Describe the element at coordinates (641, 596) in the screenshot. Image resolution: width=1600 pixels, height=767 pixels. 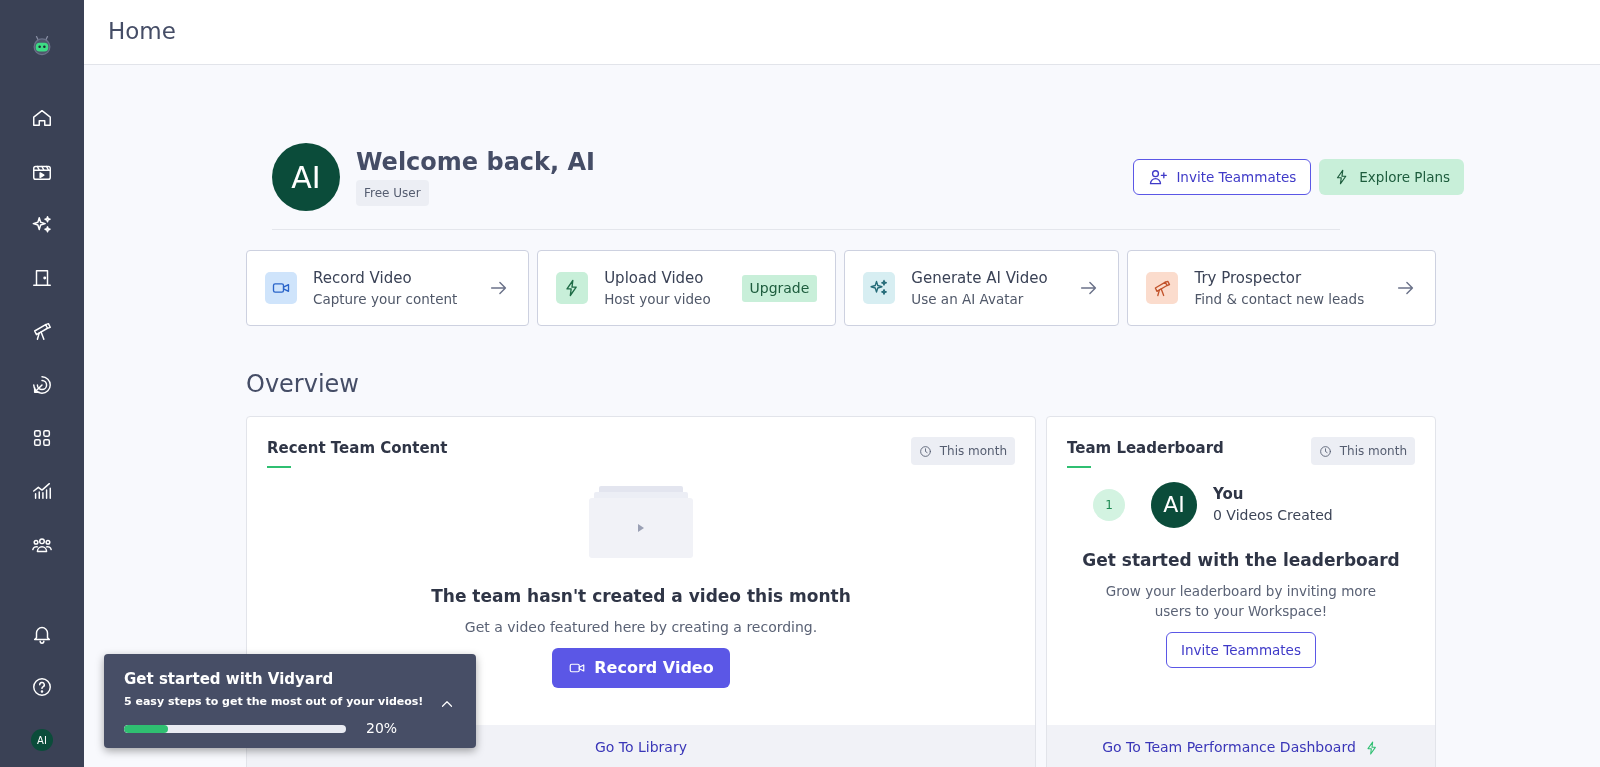
I see `empty-state-title: The team hasn't created a video this month` at that location.